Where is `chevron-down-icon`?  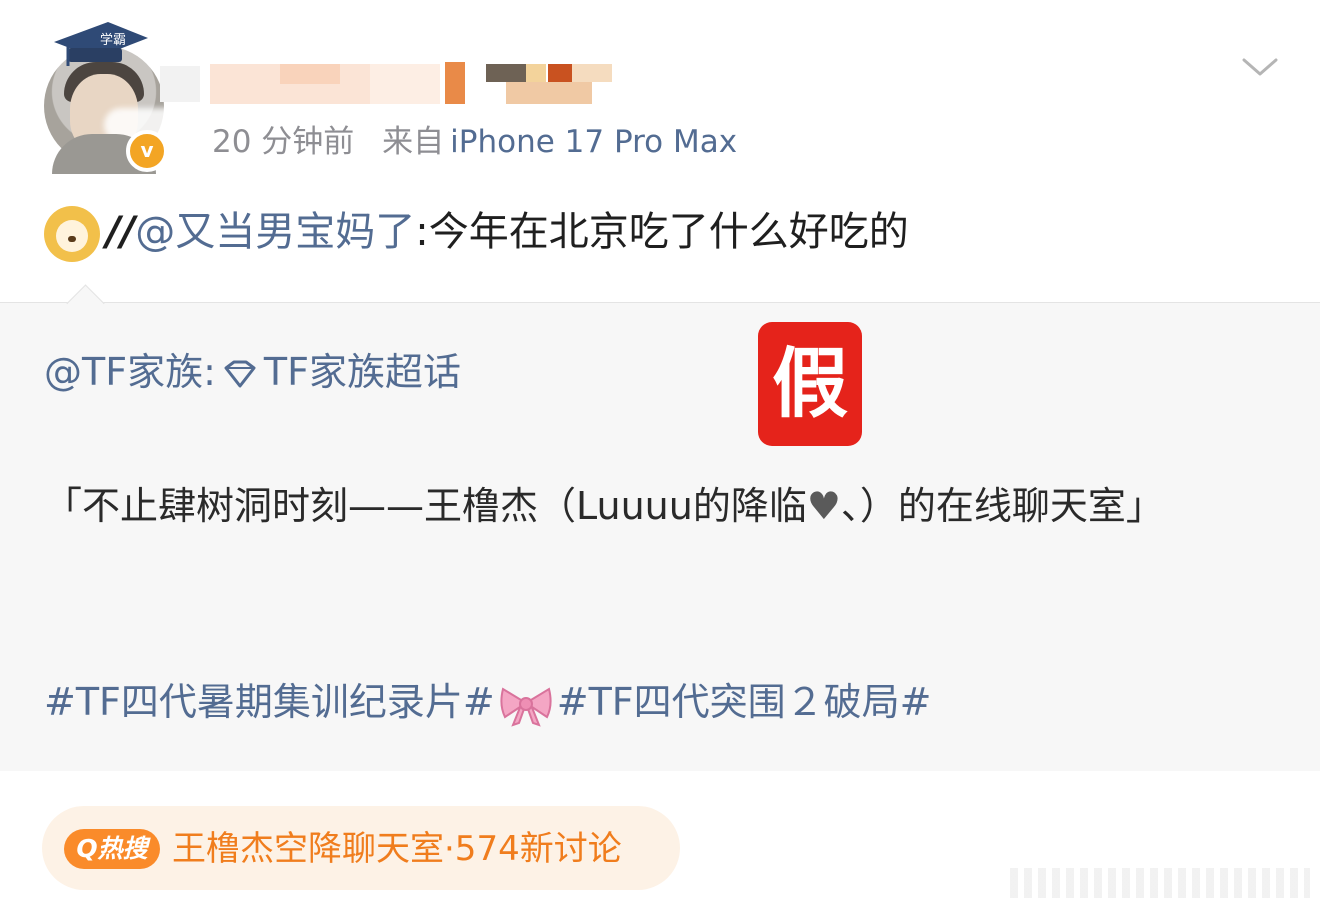
chevron-down-icon is located at coordinates (1260, 67).